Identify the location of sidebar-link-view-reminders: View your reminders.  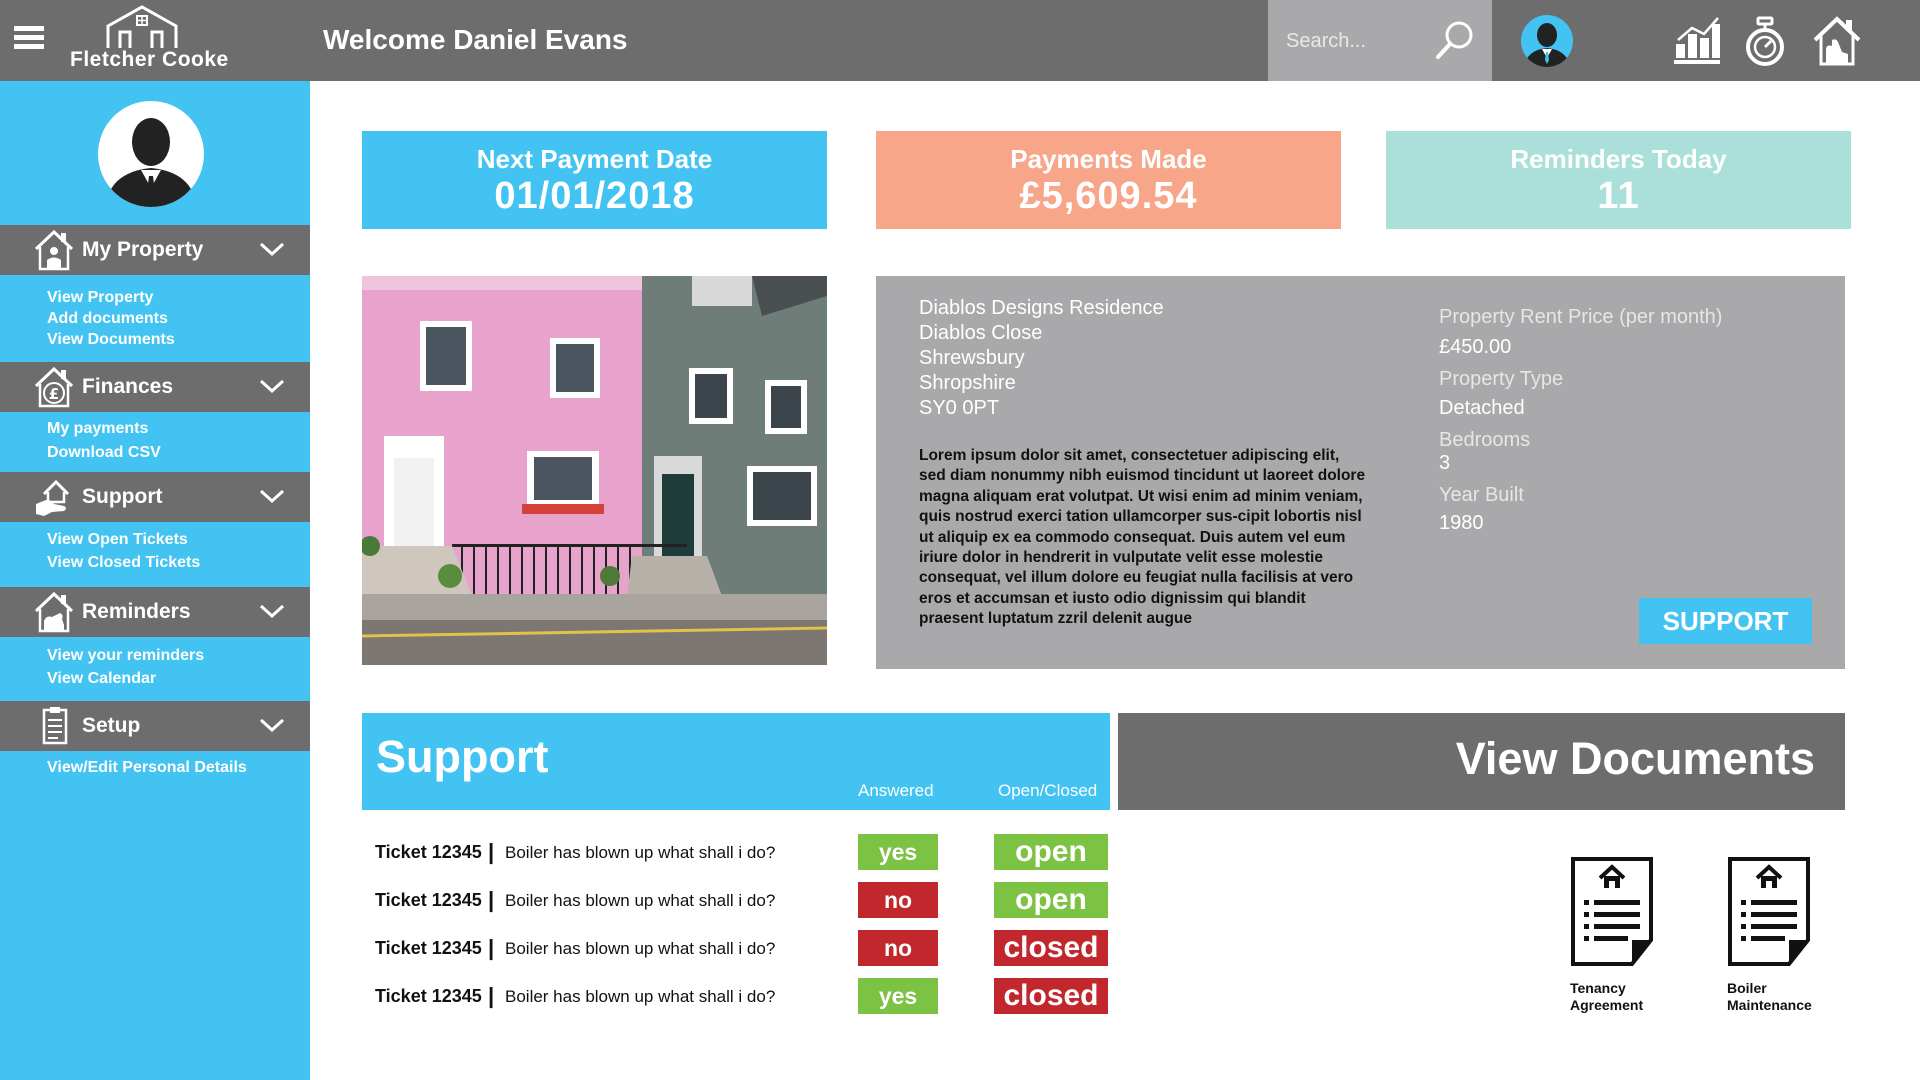
(125, 656).